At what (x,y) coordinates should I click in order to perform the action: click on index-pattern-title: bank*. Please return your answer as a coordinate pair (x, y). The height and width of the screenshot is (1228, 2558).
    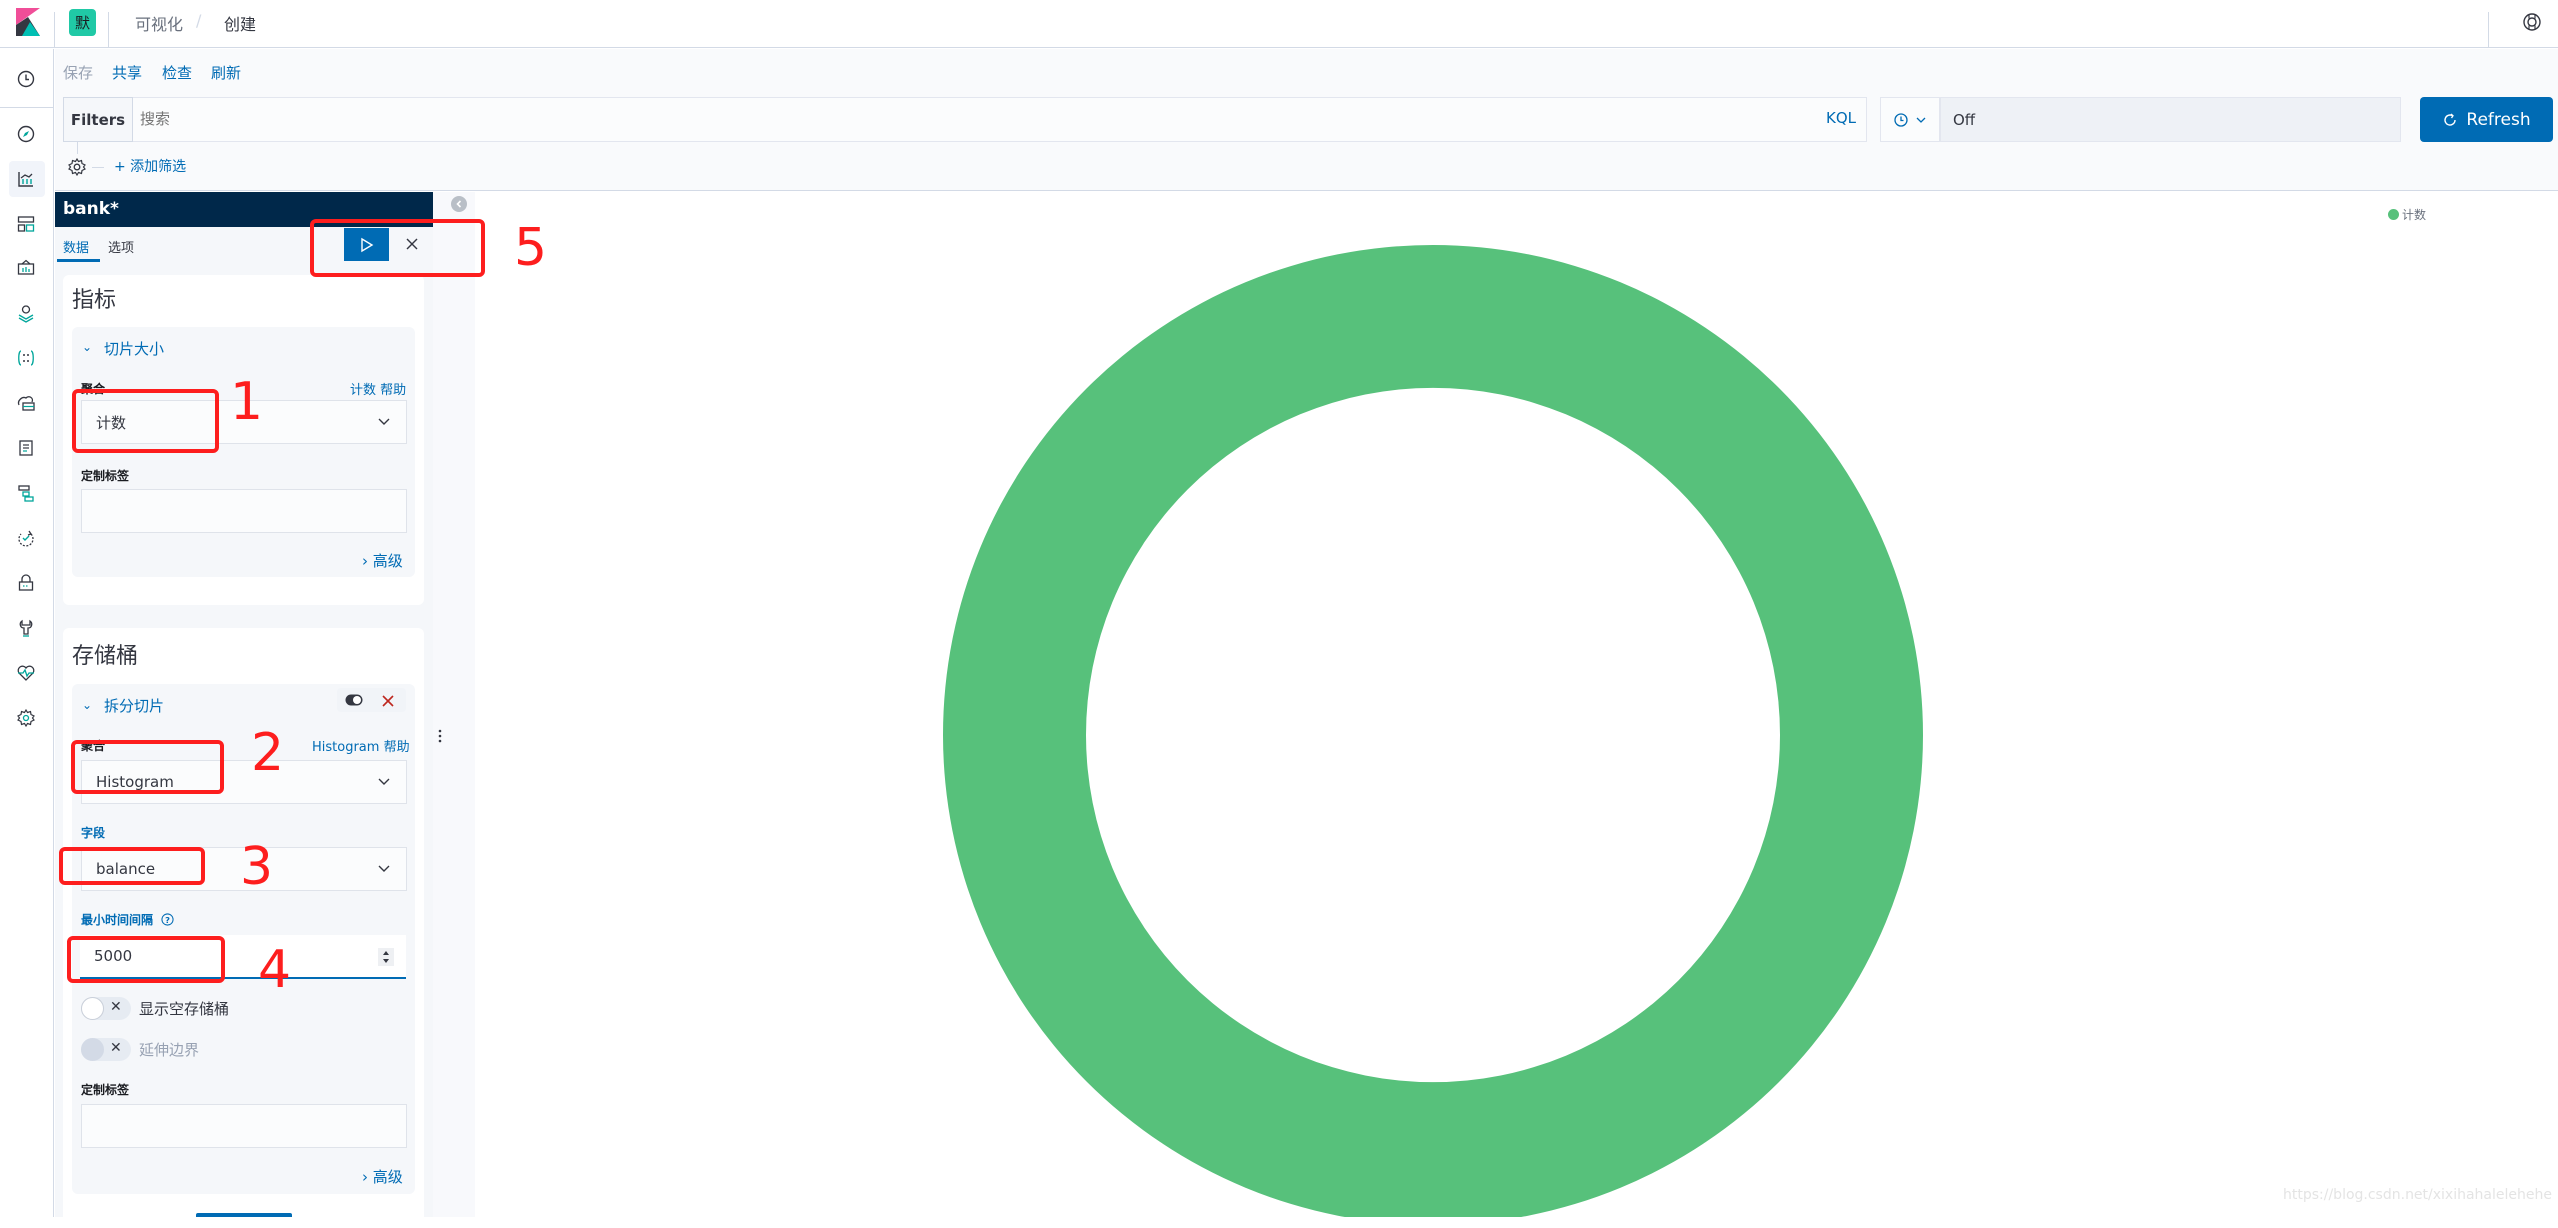
    Looking at the image, I should click on (91, 209).